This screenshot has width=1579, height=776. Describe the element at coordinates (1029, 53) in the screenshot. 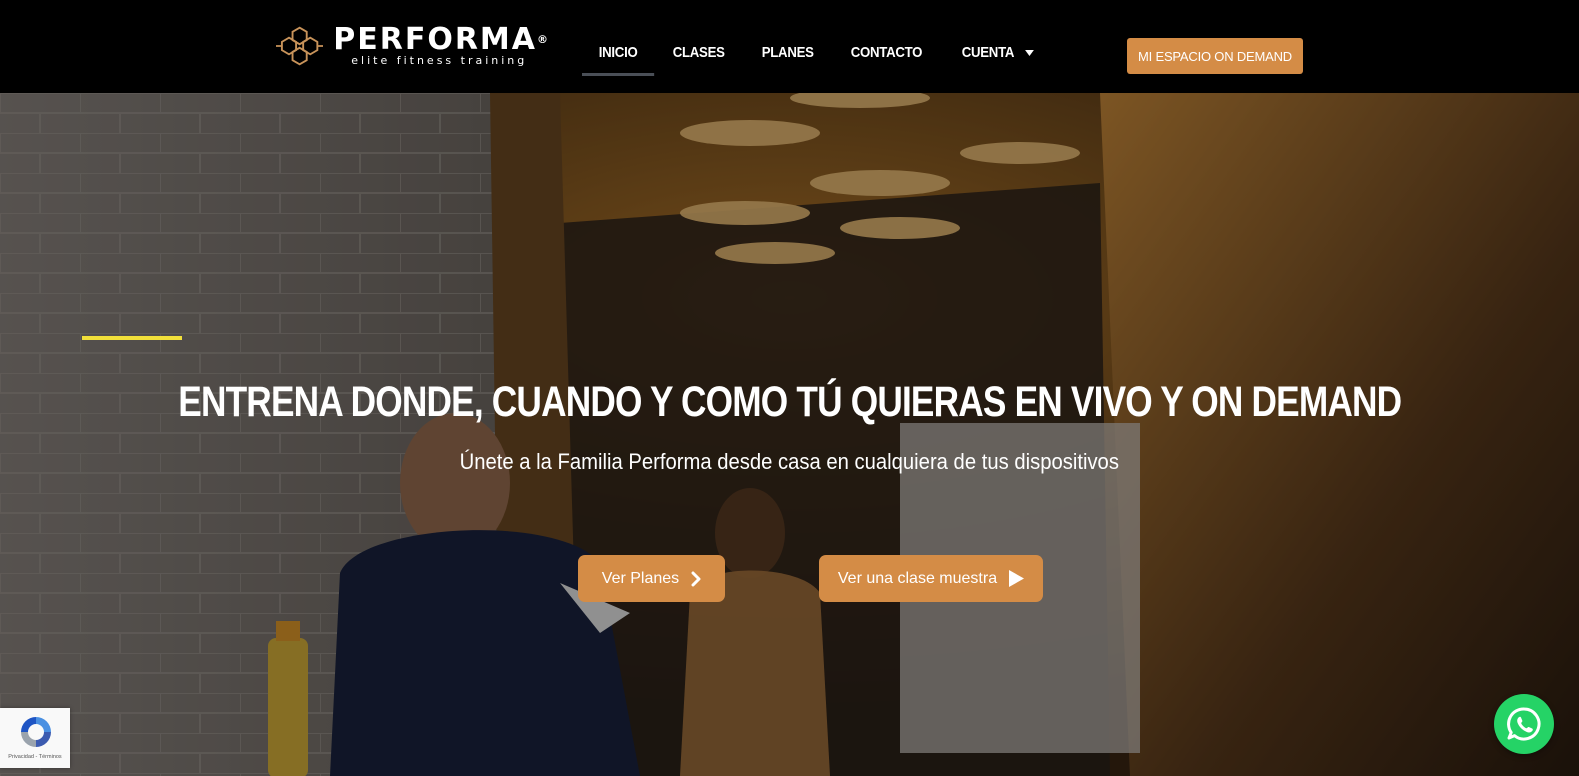

I see `caret-down-icon` at that location.